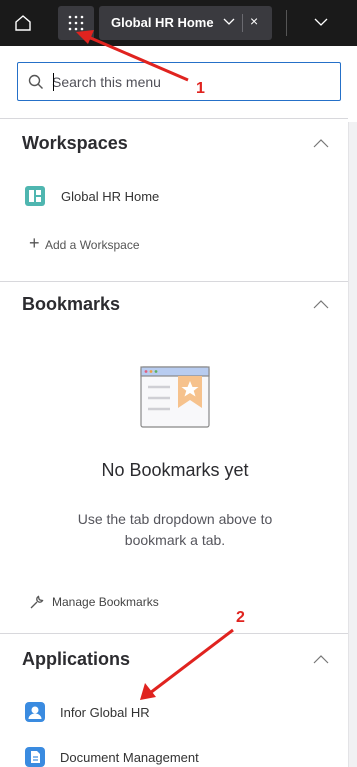 This screenshot has width=357, height=767. I want to click on search-icon, so click(35, 81).